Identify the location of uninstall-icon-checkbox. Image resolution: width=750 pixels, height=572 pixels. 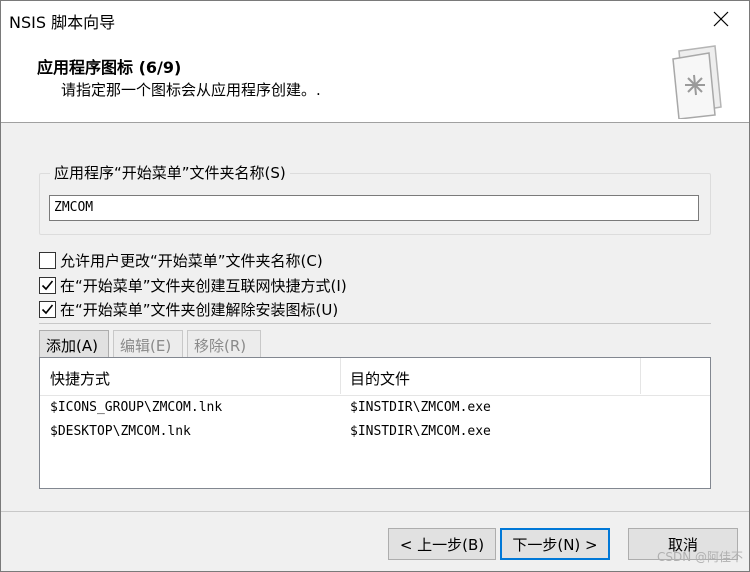
(47, 309).